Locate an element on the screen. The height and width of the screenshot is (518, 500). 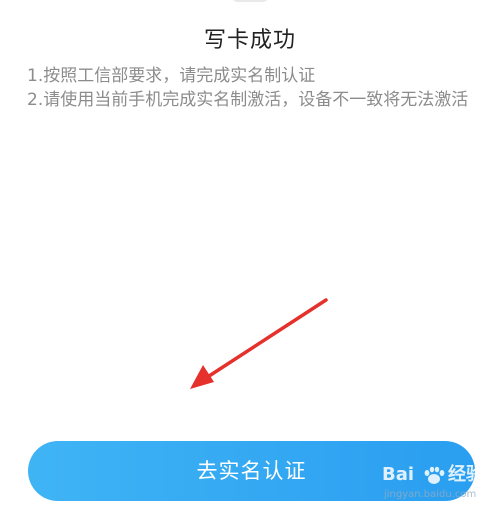
page-title: 写卡成功 is located at coordinates (249, 40).